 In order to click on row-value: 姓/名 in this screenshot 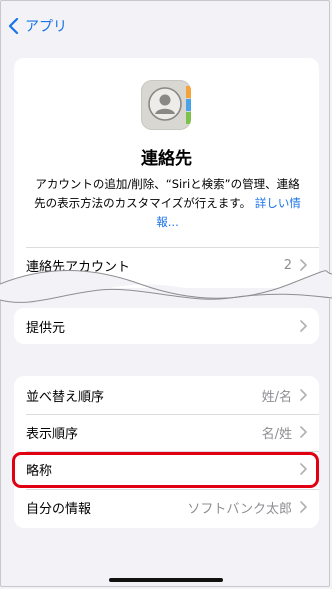, I will do `click(276, 397)`.